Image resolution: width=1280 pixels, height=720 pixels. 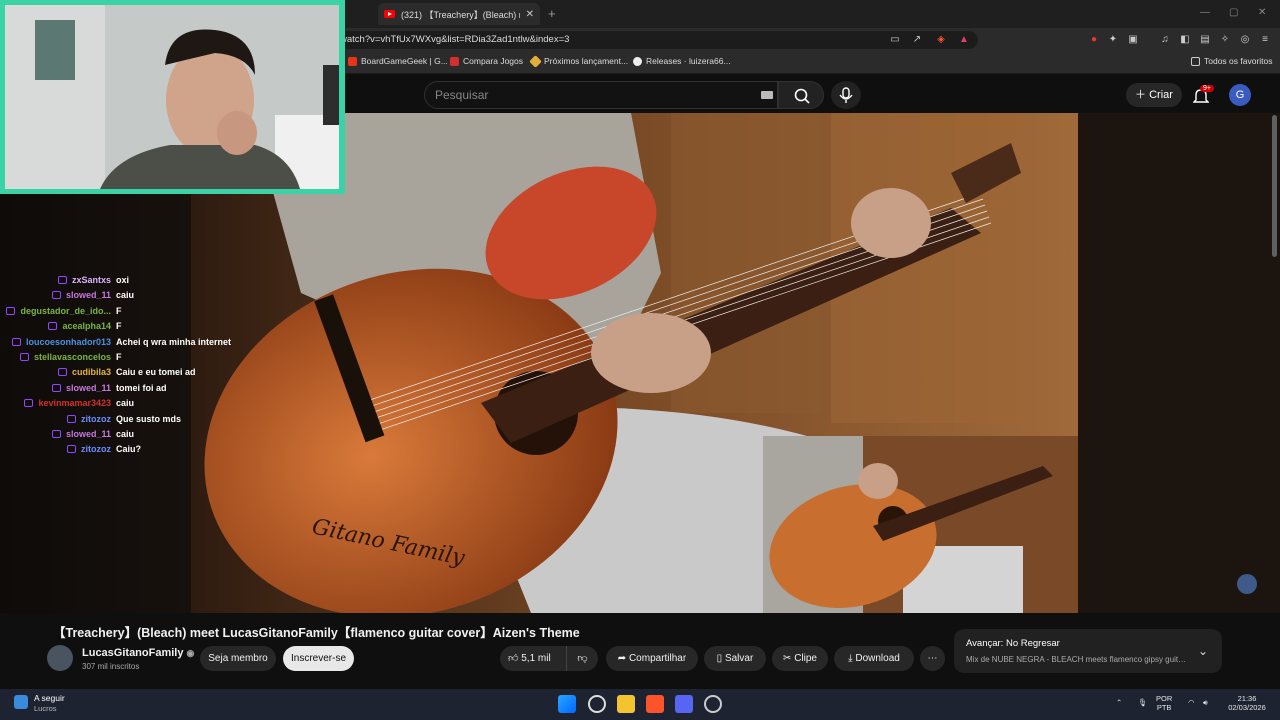 I want to click on close-window-icon: ✕, so click(x=1262, y=12).